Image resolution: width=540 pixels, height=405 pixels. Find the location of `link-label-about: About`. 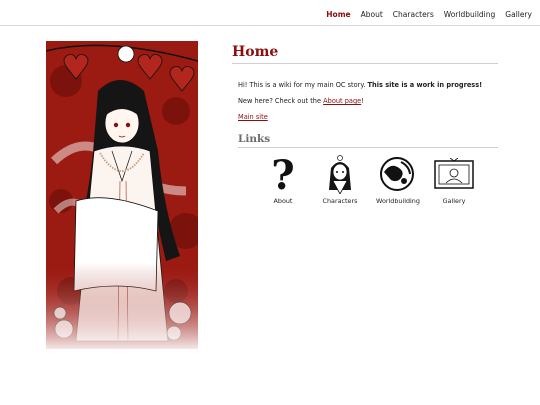

link-label-about: About is located at coordinates (283, 201).